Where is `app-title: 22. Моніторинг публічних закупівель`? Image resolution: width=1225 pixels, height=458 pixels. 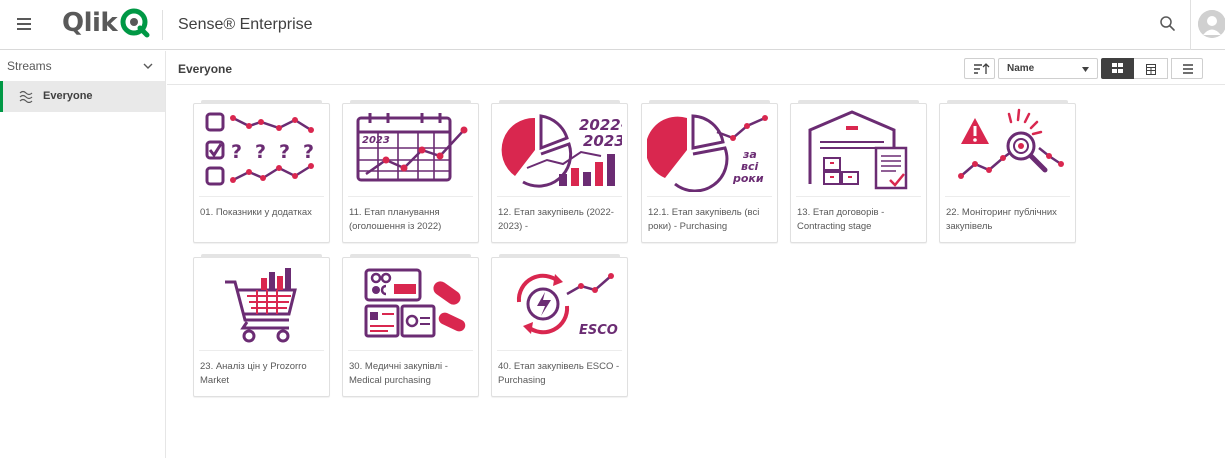 app-title: 22. Моніторинг публічних закупівель is located at coordinates (1001, 219).